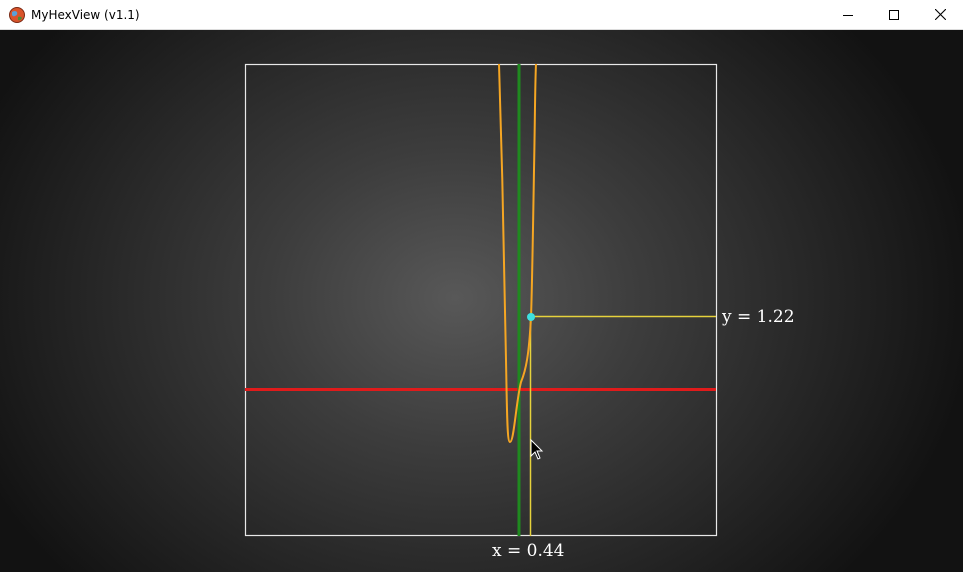  I want to click on window-title: MyHexView (v1.1), so click(85, 15).